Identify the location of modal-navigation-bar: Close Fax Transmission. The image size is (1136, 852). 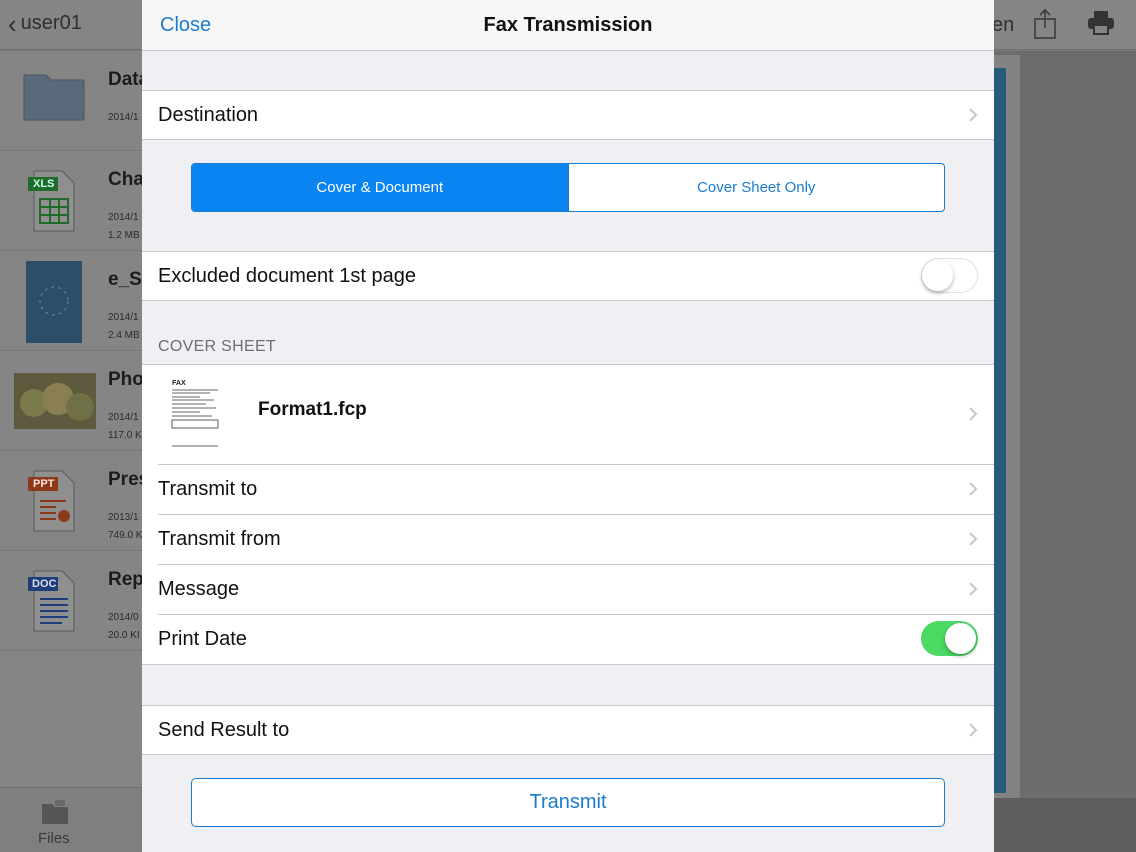
(568, 25).